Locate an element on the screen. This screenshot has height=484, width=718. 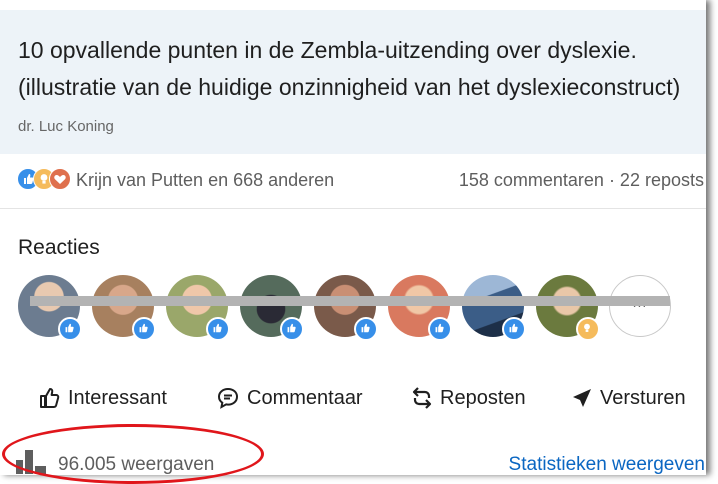
article-author: dr. Luc Koning is located at coordinates (66, 126).